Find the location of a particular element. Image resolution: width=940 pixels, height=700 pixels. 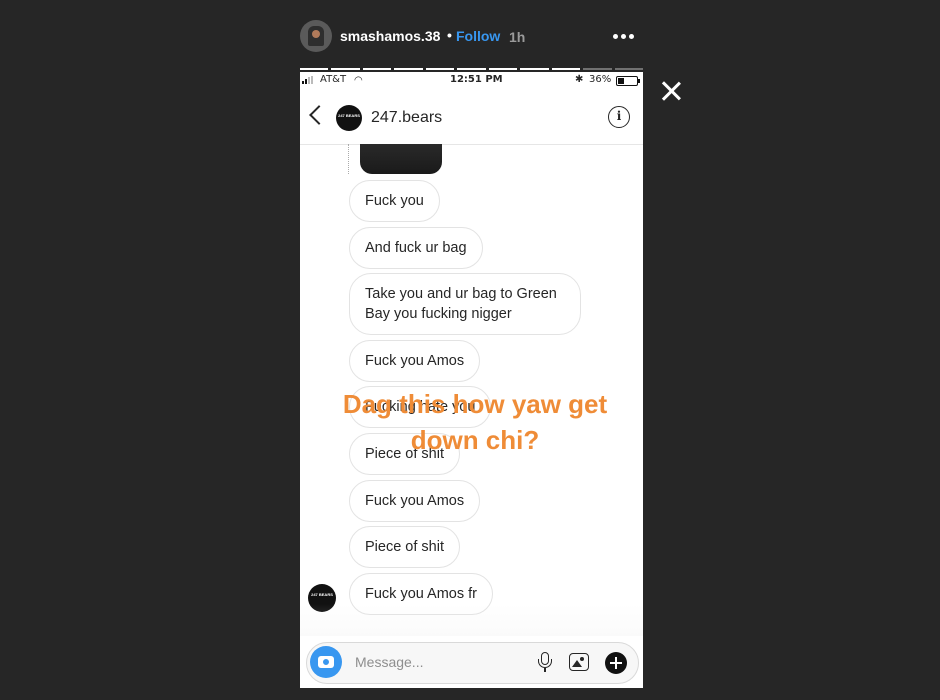

clock: 12:51 PM is located at coordinates (476, 79).